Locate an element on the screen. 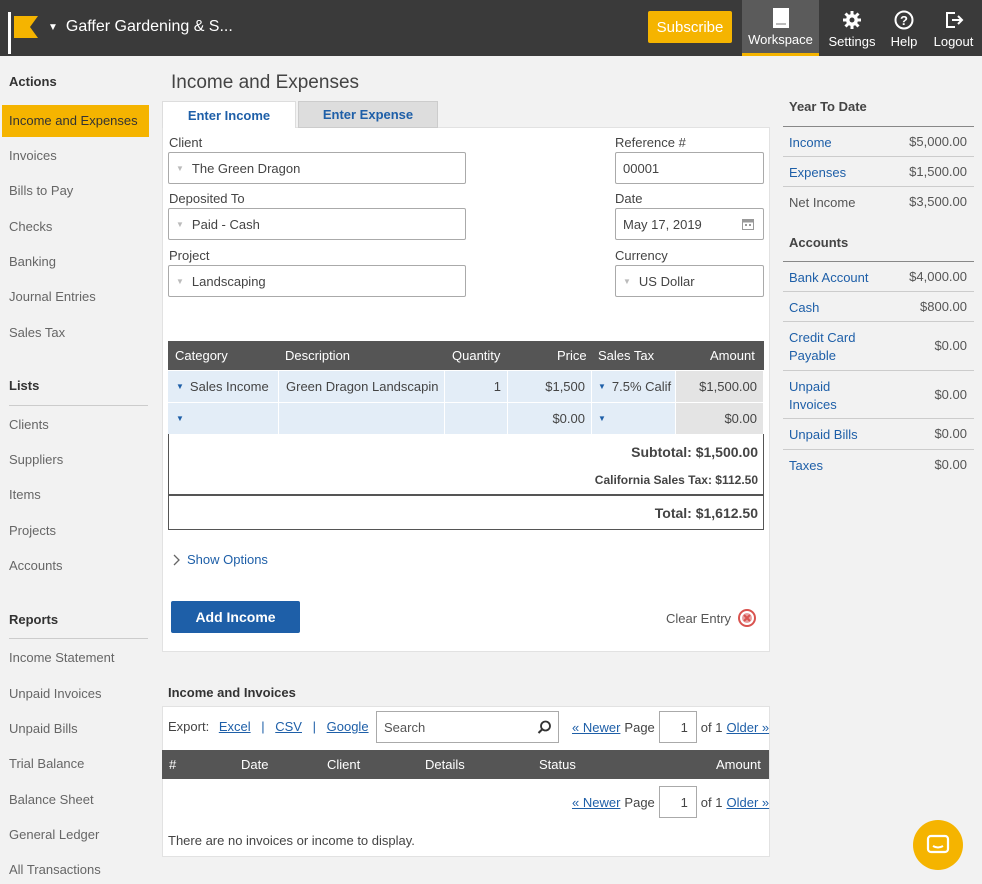 This screenshot has height=884, width=982. logout-icon is located at coordinates (954, 20).